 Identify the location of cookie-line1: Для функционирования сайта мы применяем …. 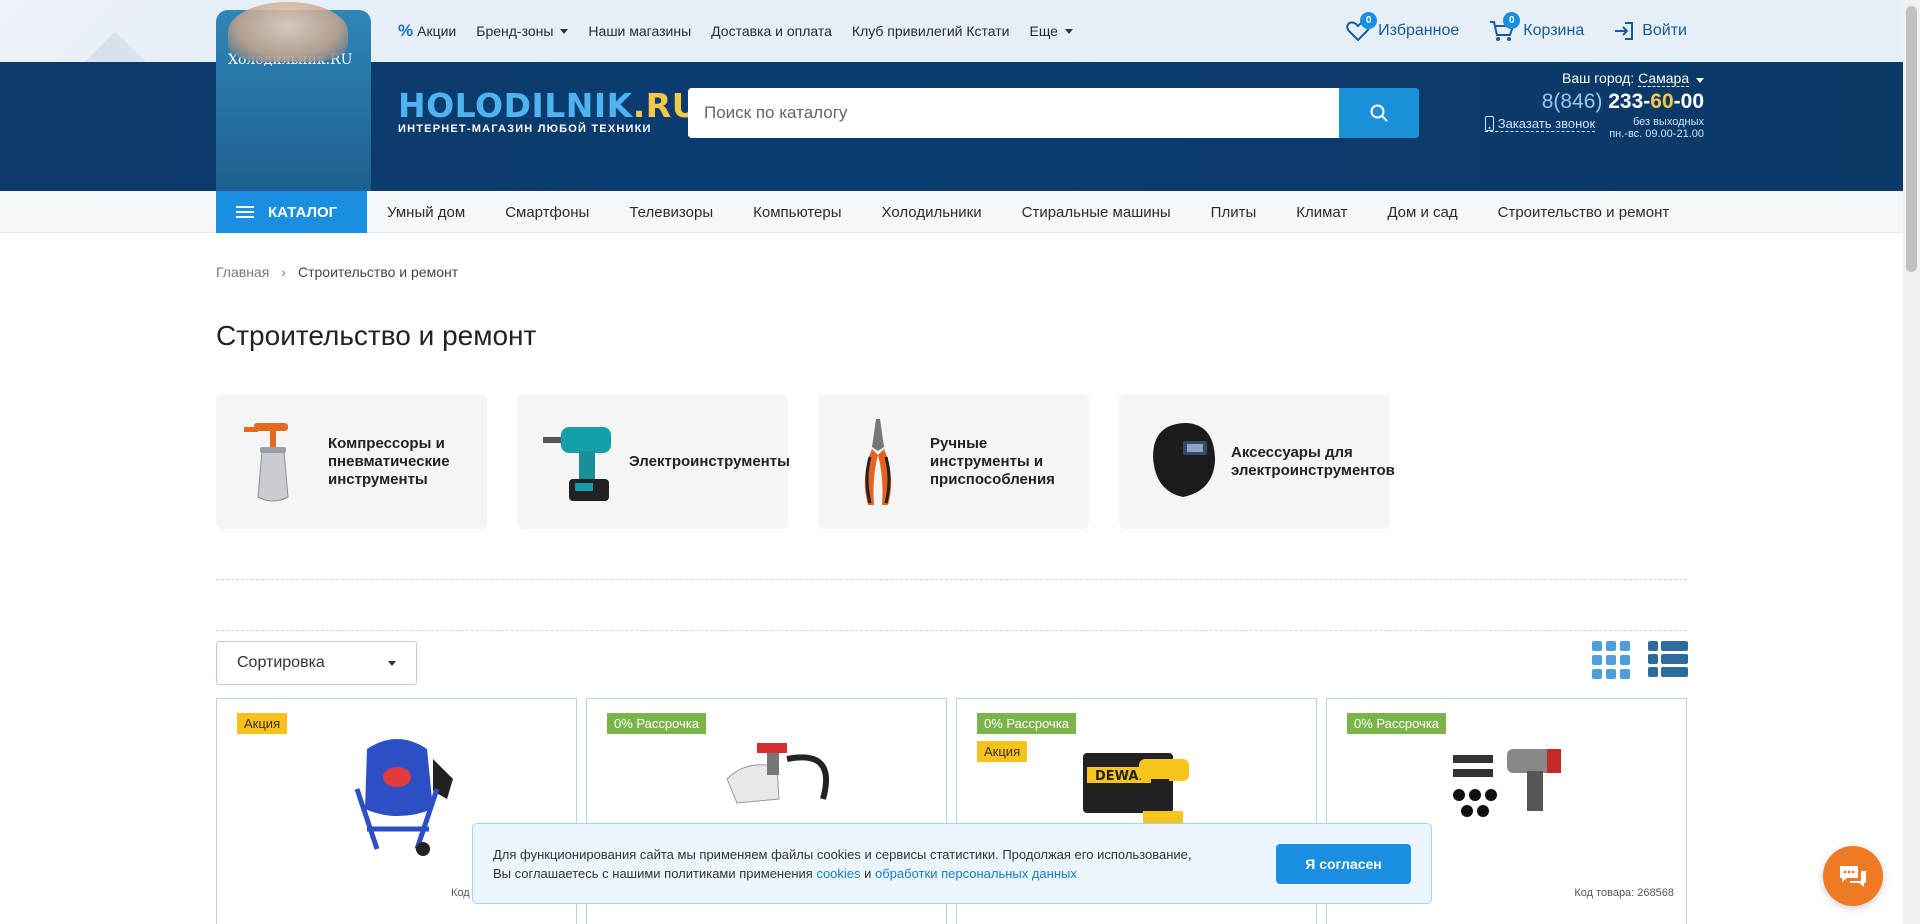
(842, 854).